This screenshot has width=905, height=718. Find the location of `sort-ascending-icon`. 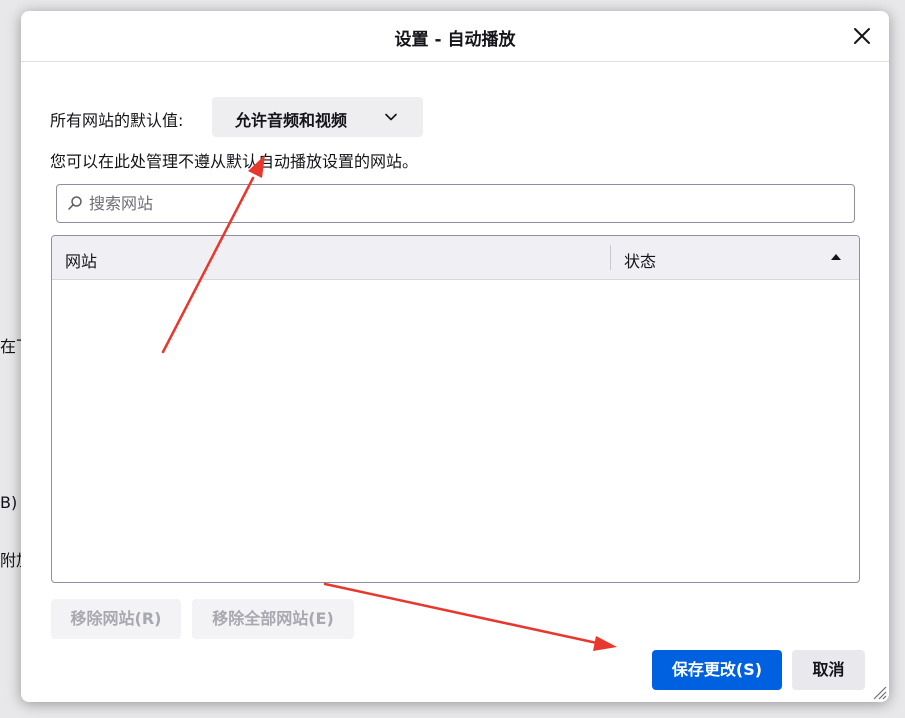

sort-ascending-icon is located at coordinates (836, 257).